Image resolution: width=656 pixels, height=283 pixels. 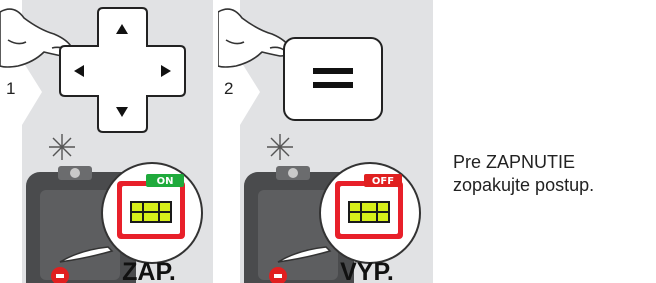 I want to click on instruction-line-2: zopakujte postup., so click(x=524, y=185).